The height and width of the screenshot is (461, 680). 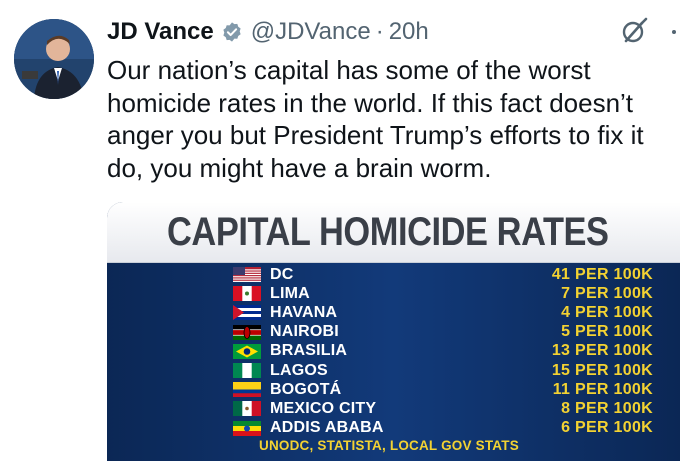 I want to click on profile-photo-avatar, so click(x=54, y=59).